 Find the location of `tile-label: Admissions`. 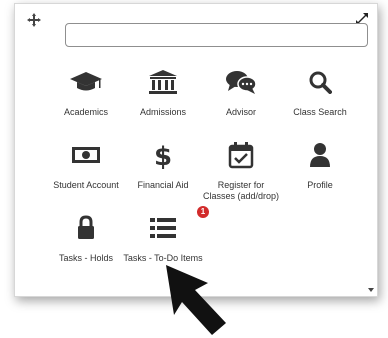

tile-label: Admissions is located at coordinates (162, 112).